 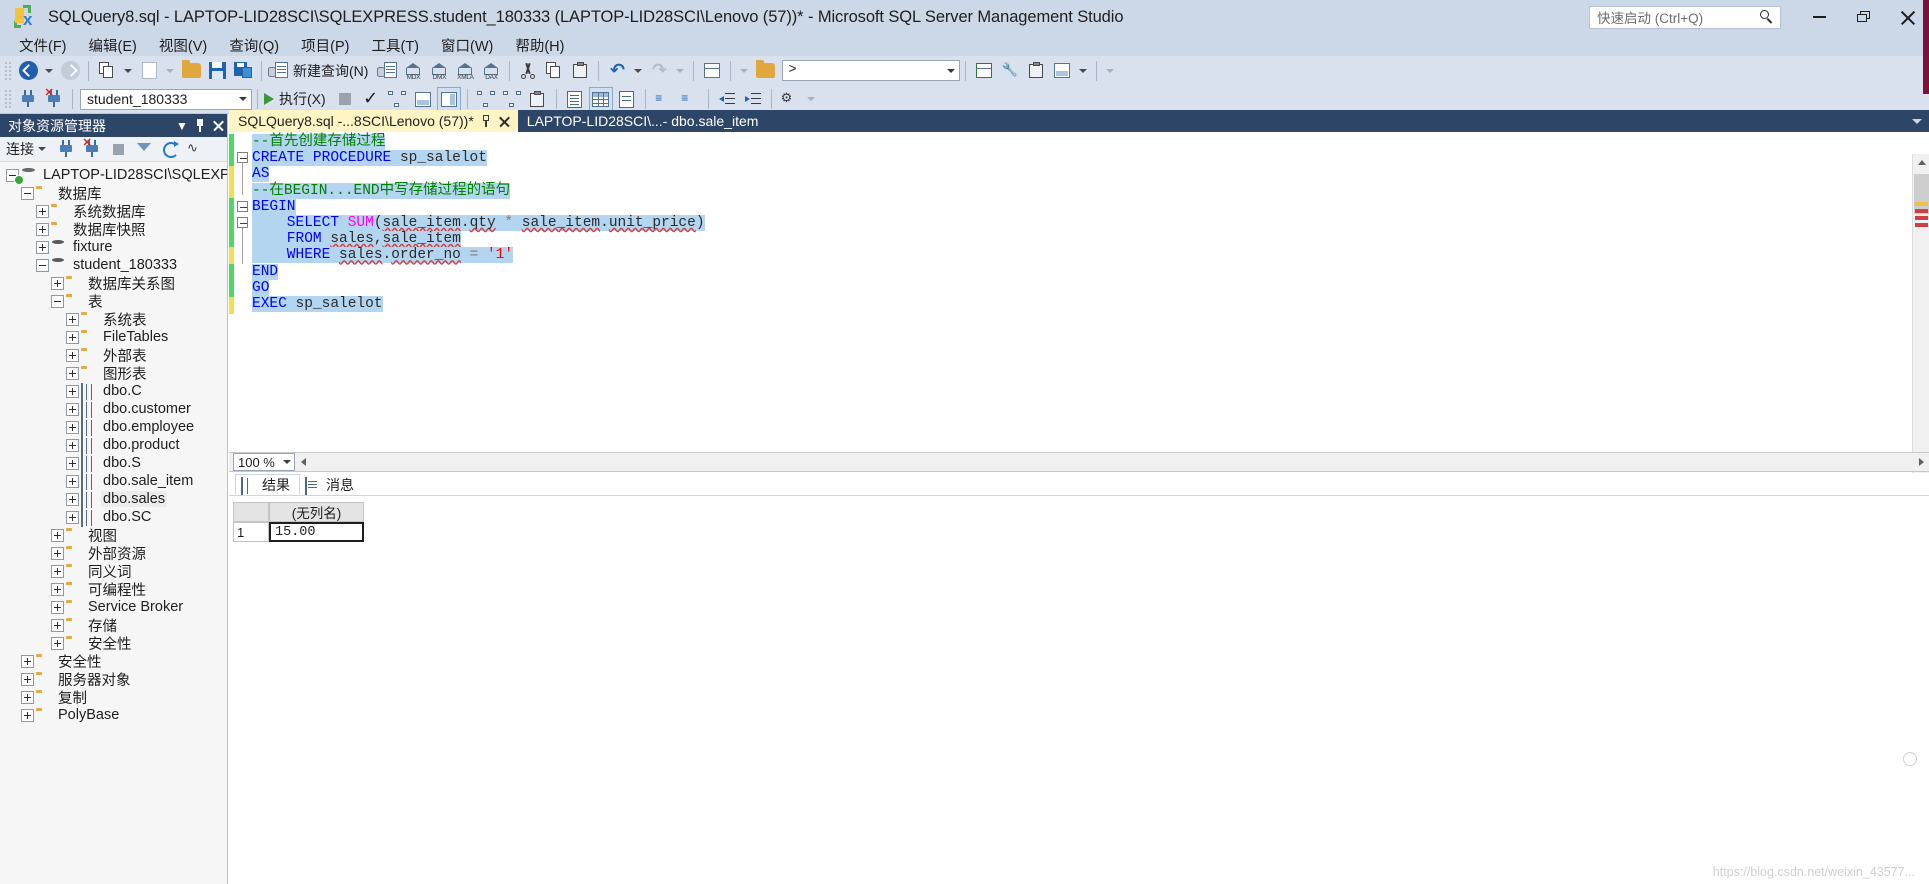 What do you see at coordinates (113, 427) in the screenshot?
I see `tree-item: dbo.employee` at bounding box center [113, 427].